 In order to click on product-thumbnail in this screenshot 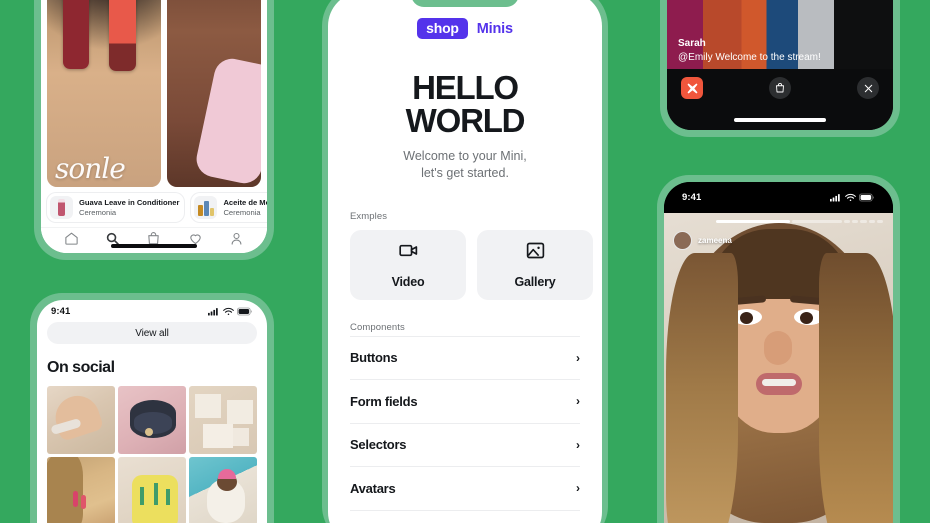, I will do `click(61, 207)`.